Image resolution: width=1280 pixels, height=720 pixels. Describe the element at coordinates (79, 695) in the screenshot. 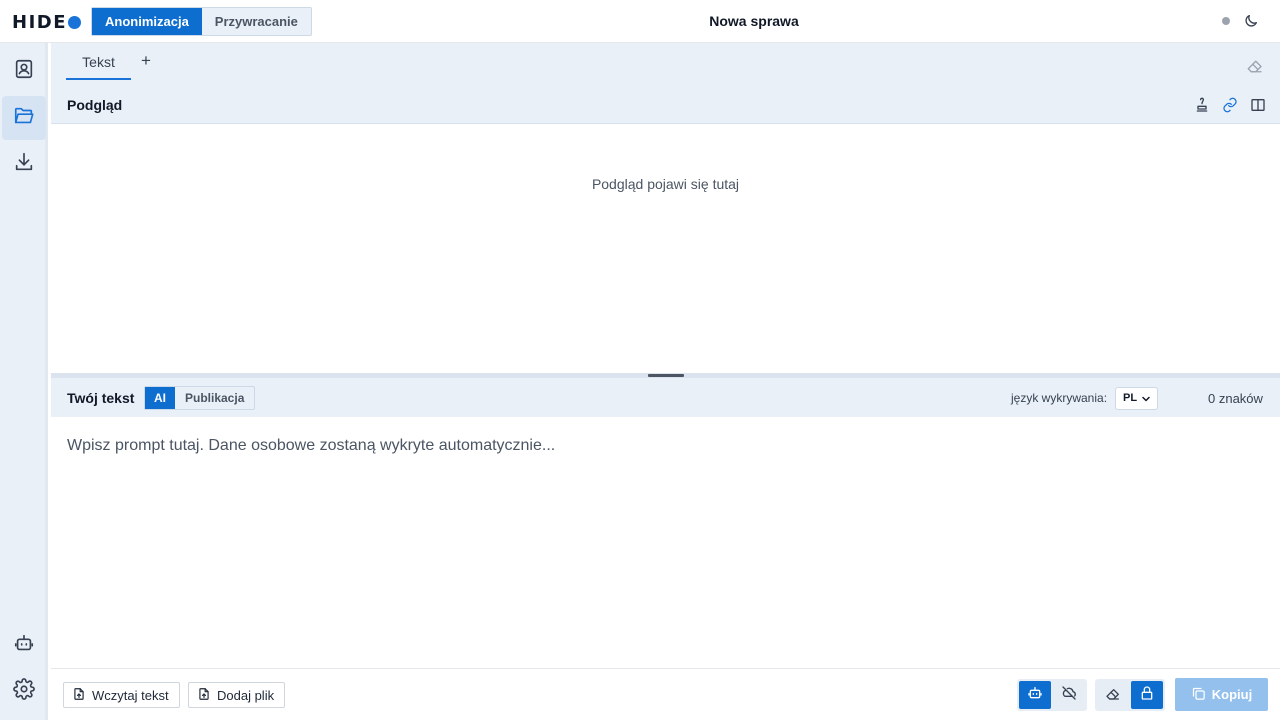

I see `file-upload-icon` at that location.